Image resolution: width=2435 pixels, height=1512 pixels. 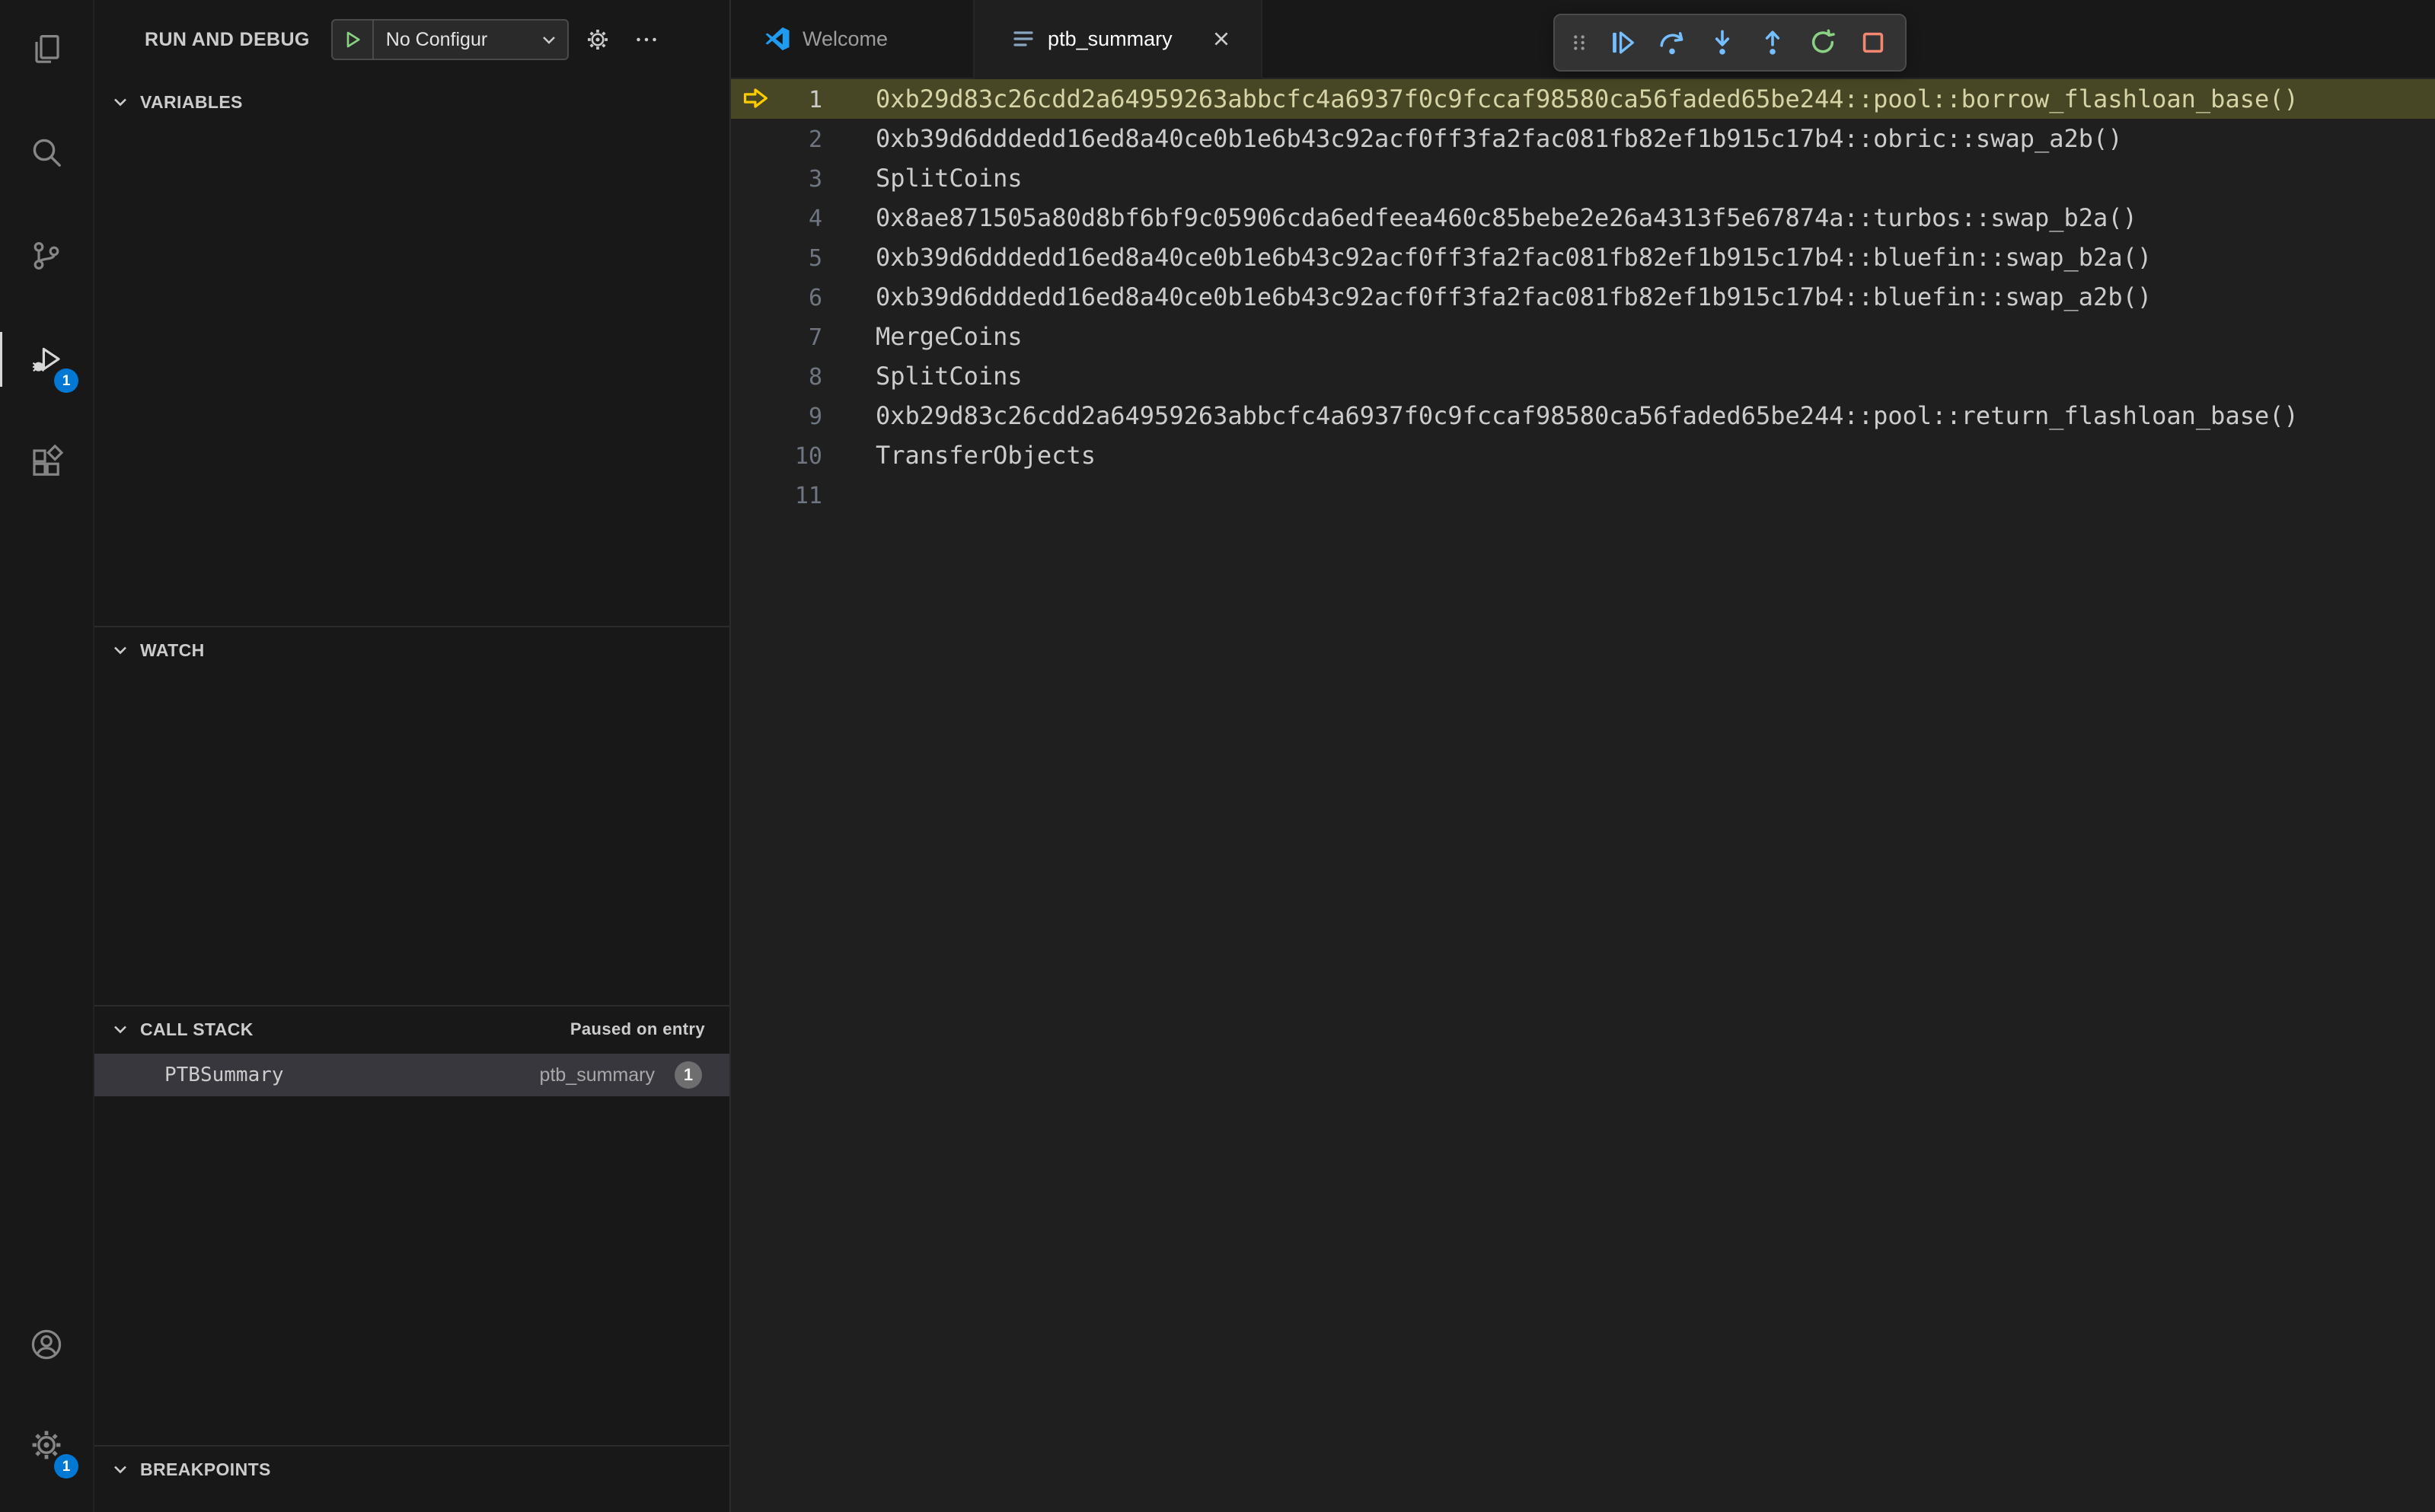 What do you see at coordinates (1583, 178) in the screenshot?
I see `code-line: 3 SplitCoins` at bounding box center [1583, 178].